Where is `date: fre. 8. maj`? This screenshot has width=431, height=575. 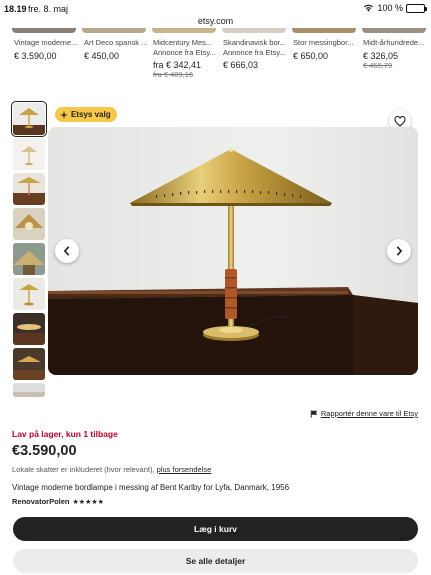
date: fre. 8. maj is located at coordinates (48, 9).